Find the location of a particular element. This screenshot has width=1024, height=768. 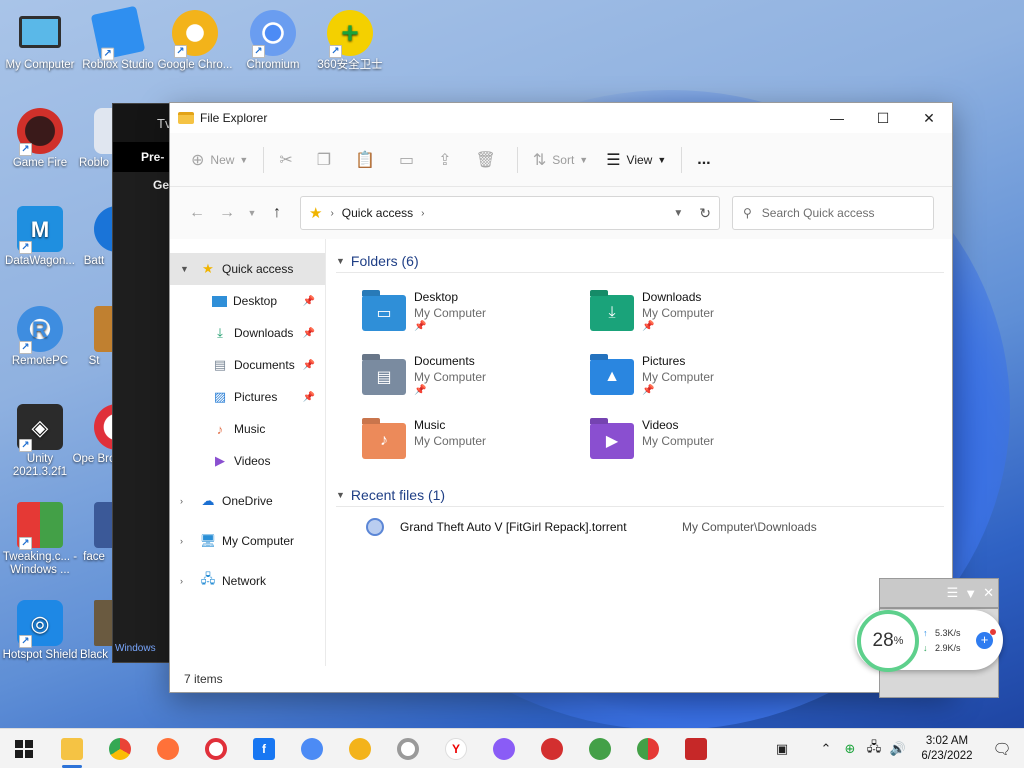

360-tray-icon: ⊕ is located at coordinates (850, 749).